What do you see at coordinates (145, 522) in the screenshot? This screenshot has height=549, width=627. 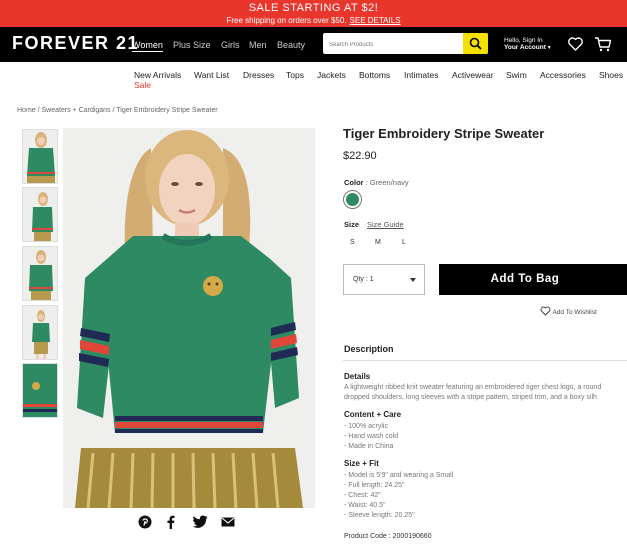 I see `pinterest-icon` at bounding box center [145, 522].